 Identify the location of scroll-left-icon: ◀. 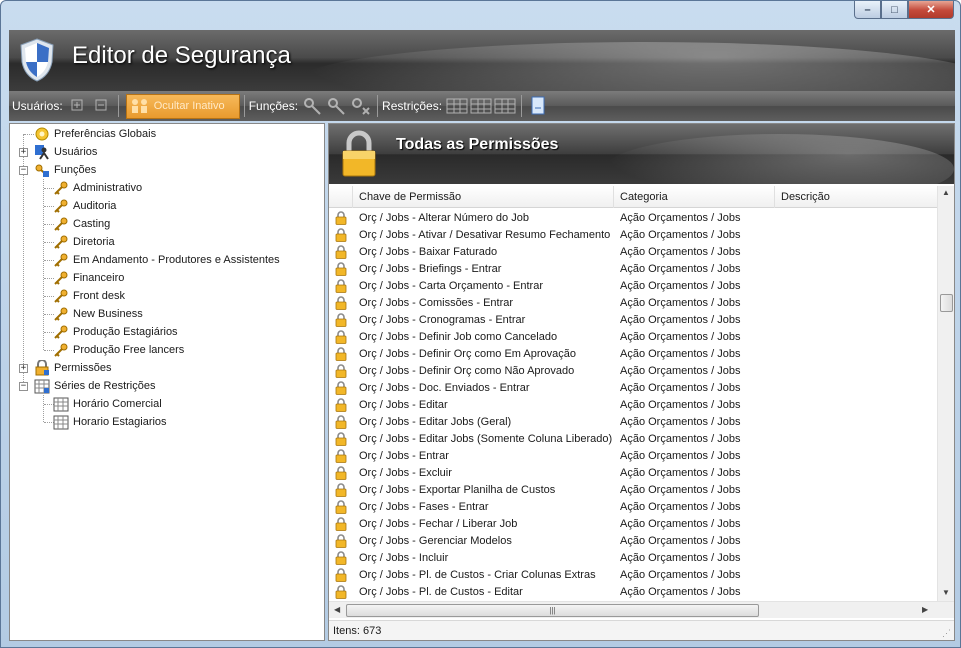
(337, 609).